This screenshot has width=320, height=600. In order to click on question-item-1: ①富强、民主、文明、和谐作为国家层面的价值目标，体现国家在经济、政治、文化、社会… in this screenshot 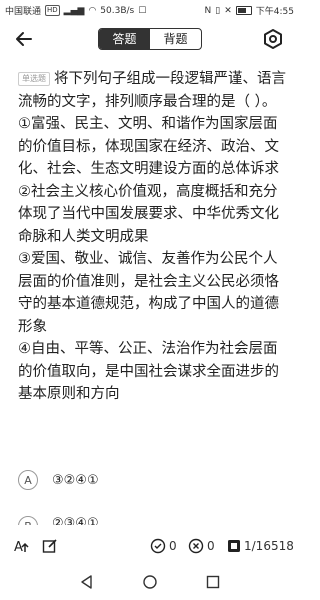, I will do `click(148, 146)`.